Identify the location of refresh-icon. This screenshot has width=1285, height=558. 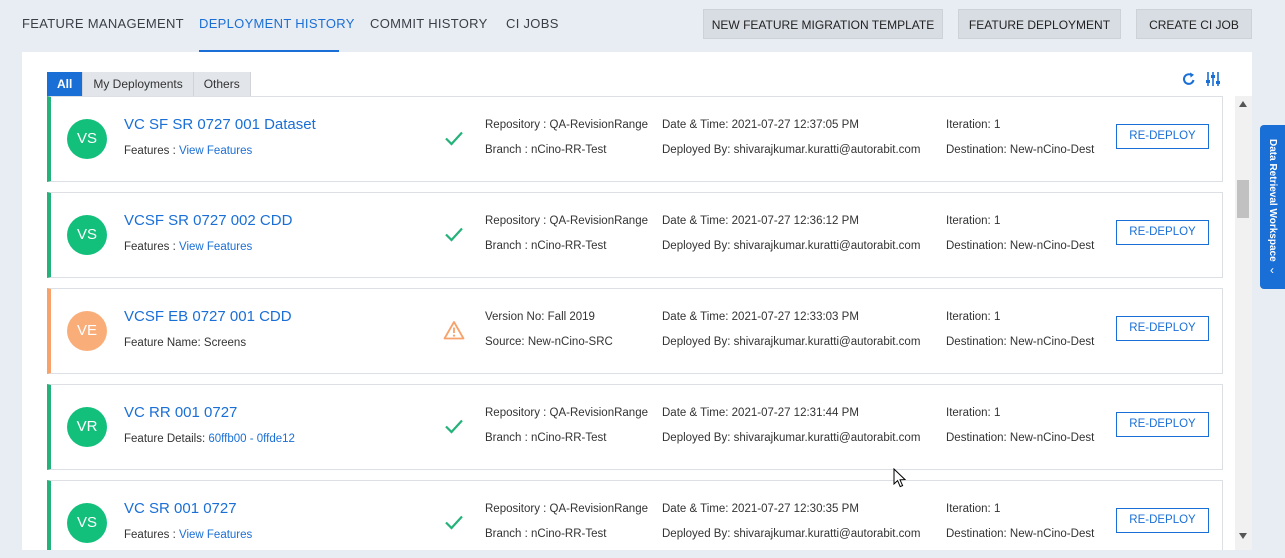
(1189, 79).